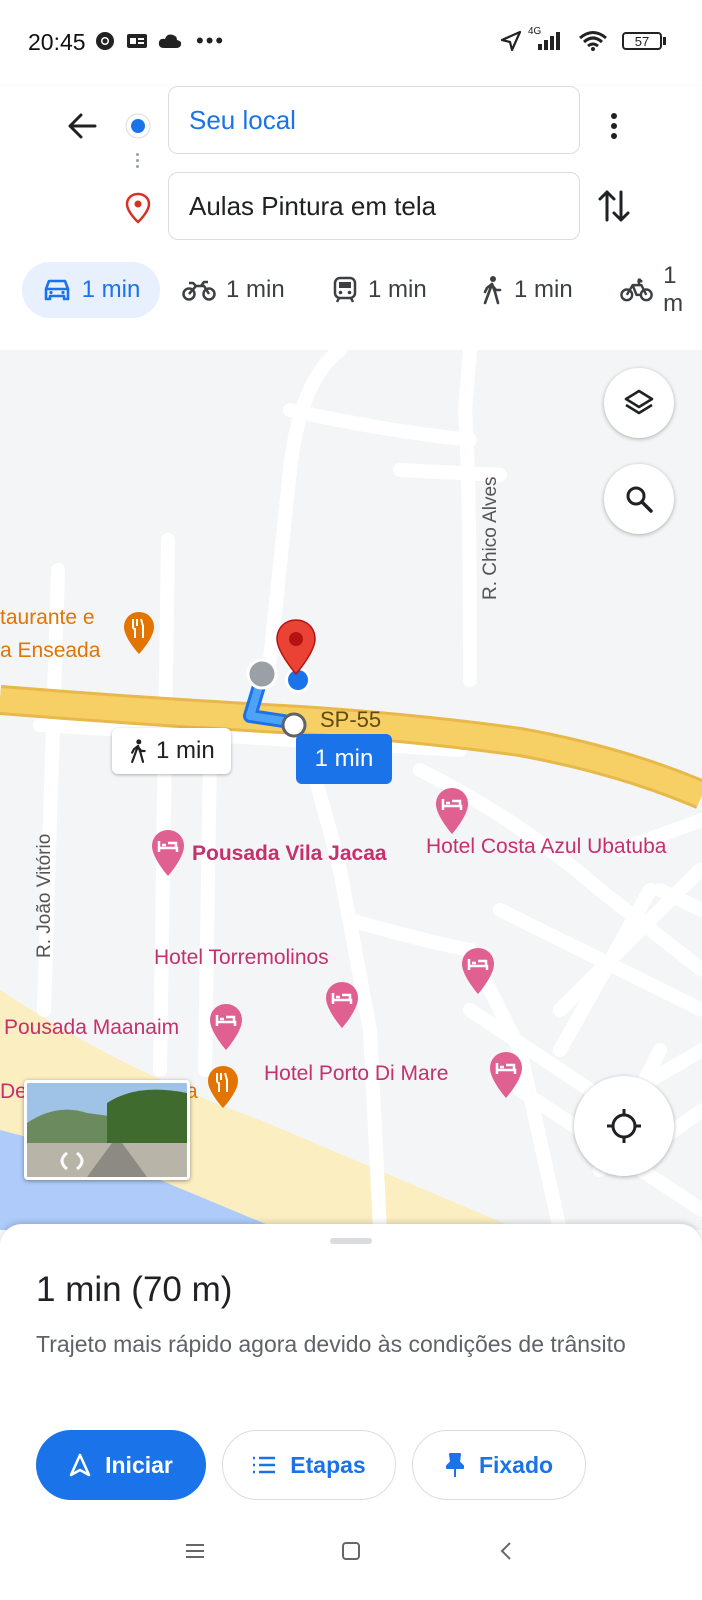  I want to click on swap-icon, so click(616, 206).